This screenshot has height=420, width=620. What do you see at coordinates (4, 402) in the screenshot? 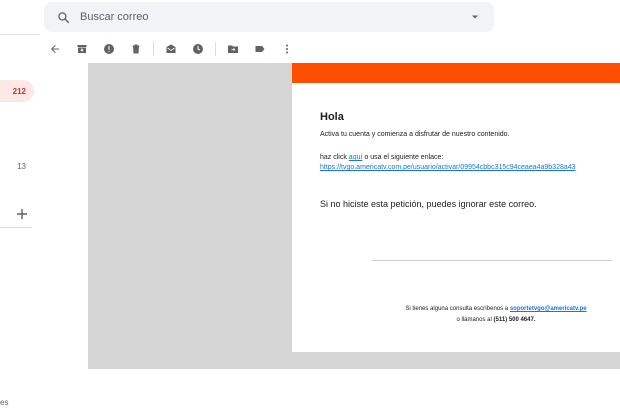
I see `sidebar-text-fragment: es` at bounding box center [4, 402].